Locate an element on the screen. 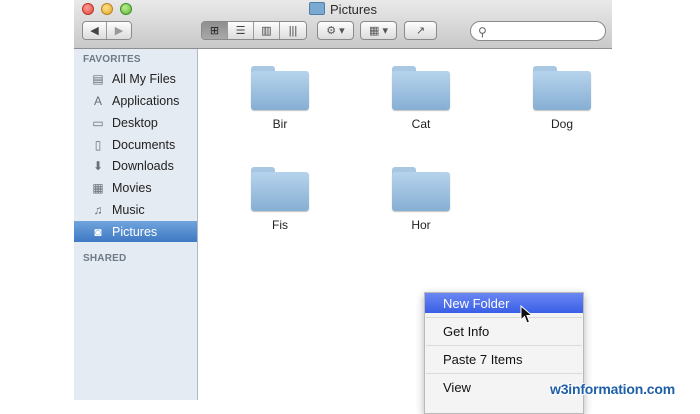 The width and height of the screenshot is (700, 414). sidebar-item-label: Desktop is located at coordinates (135, 122).